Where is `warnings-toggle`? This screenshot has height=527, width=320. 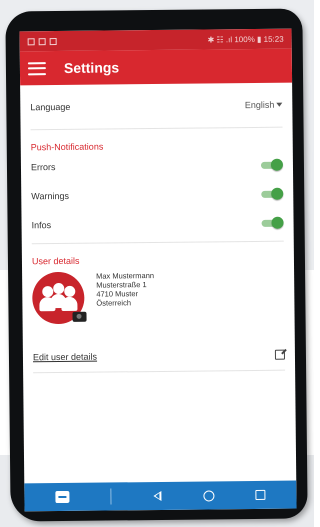 warnings-toggle is located at coordinates (271, 193).